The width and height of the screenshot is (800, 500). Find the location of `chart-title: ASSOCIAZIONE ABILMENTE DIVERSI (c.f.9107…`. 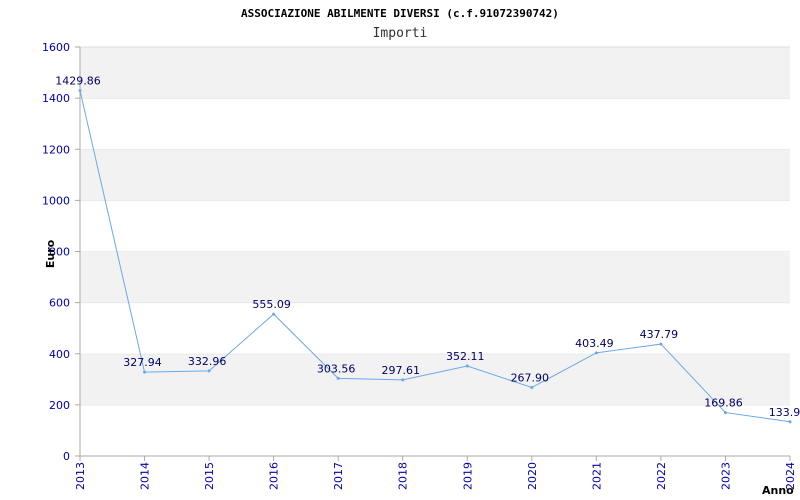

chart-title: ASSOCIAZIONE ABILMENTE DIVERSI (c.f.9107… is located at coordinates (400, 13).